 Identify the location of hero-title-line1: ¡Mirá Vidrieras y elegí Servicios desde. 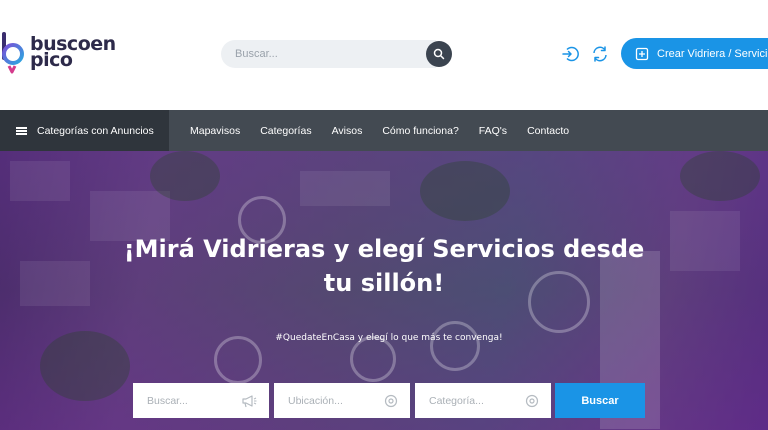
(384, 249).